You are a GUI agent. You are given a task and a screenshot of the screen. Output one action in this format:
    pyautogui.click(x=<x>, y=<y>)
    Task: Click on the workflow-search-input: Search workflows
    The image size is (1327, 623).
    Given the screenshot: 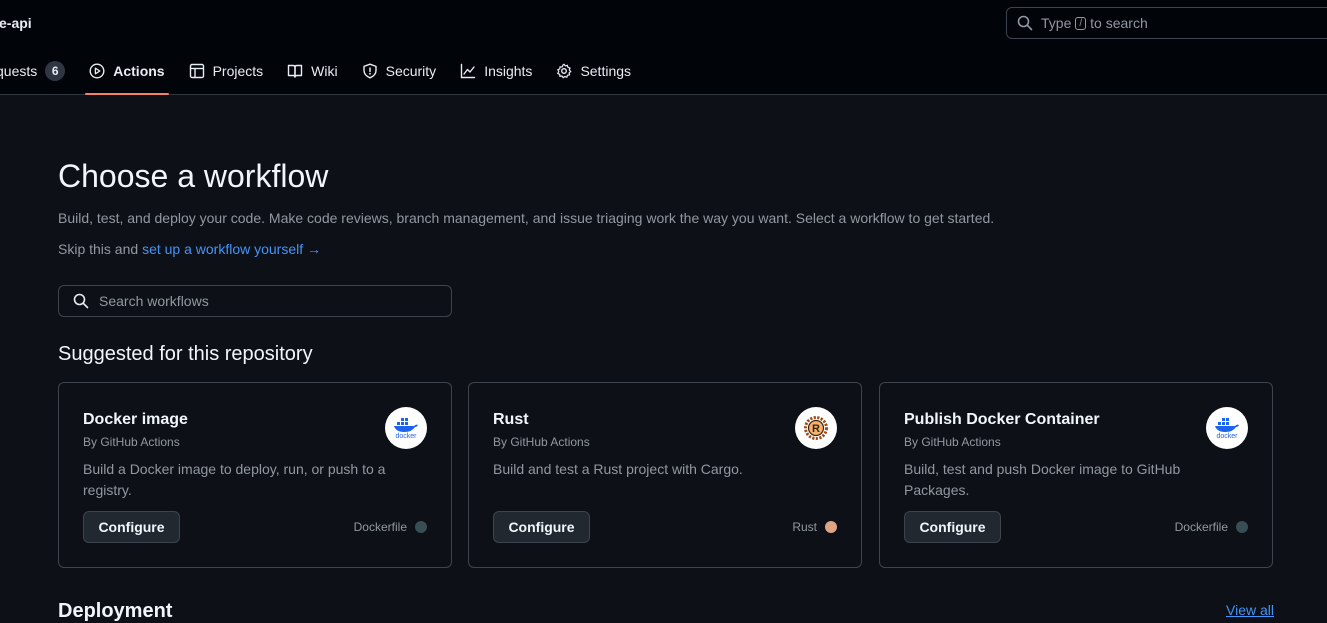 What is the action you would take?
    pyautogui.click(x=255, y=301)
    